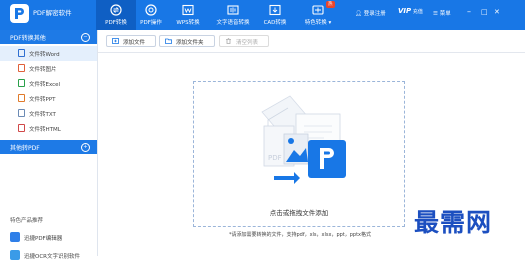  Describe the element at coordinates (44, 55) in the screenshot. I see `sidebar-item-label: 文件转Word` at that location.